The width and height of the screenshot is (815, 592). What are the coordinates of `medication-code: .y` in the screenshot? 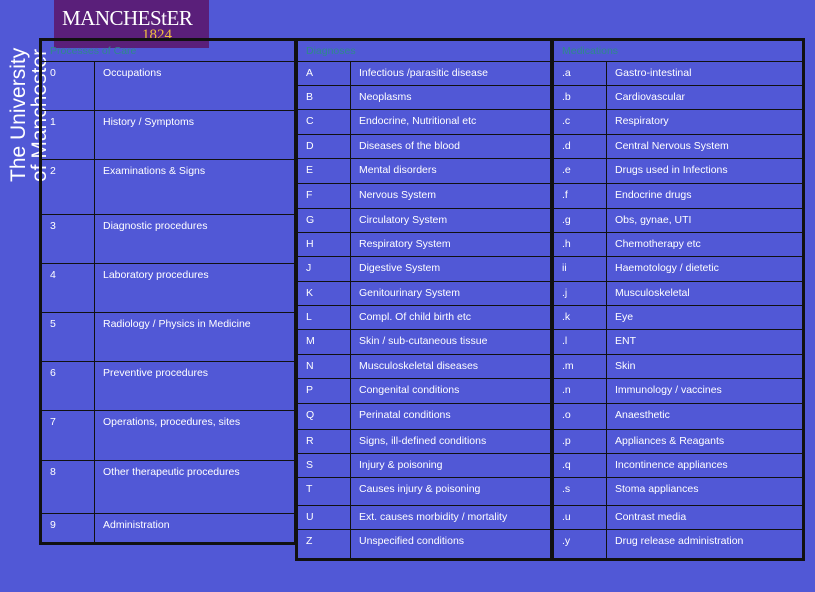 It's located at (579, 544).